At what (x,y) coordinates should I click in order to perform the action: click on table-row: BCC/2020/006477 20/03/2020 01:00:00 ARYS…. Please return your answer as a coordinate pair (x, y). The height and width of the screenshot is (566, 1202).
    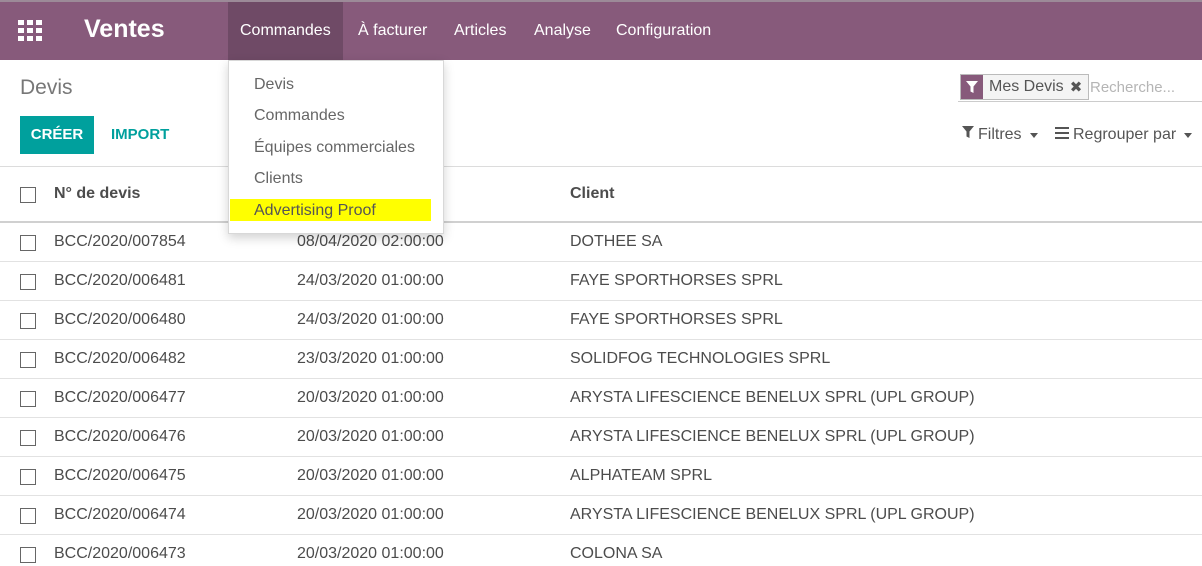
    Looking at the image, I should click on (601, 398).